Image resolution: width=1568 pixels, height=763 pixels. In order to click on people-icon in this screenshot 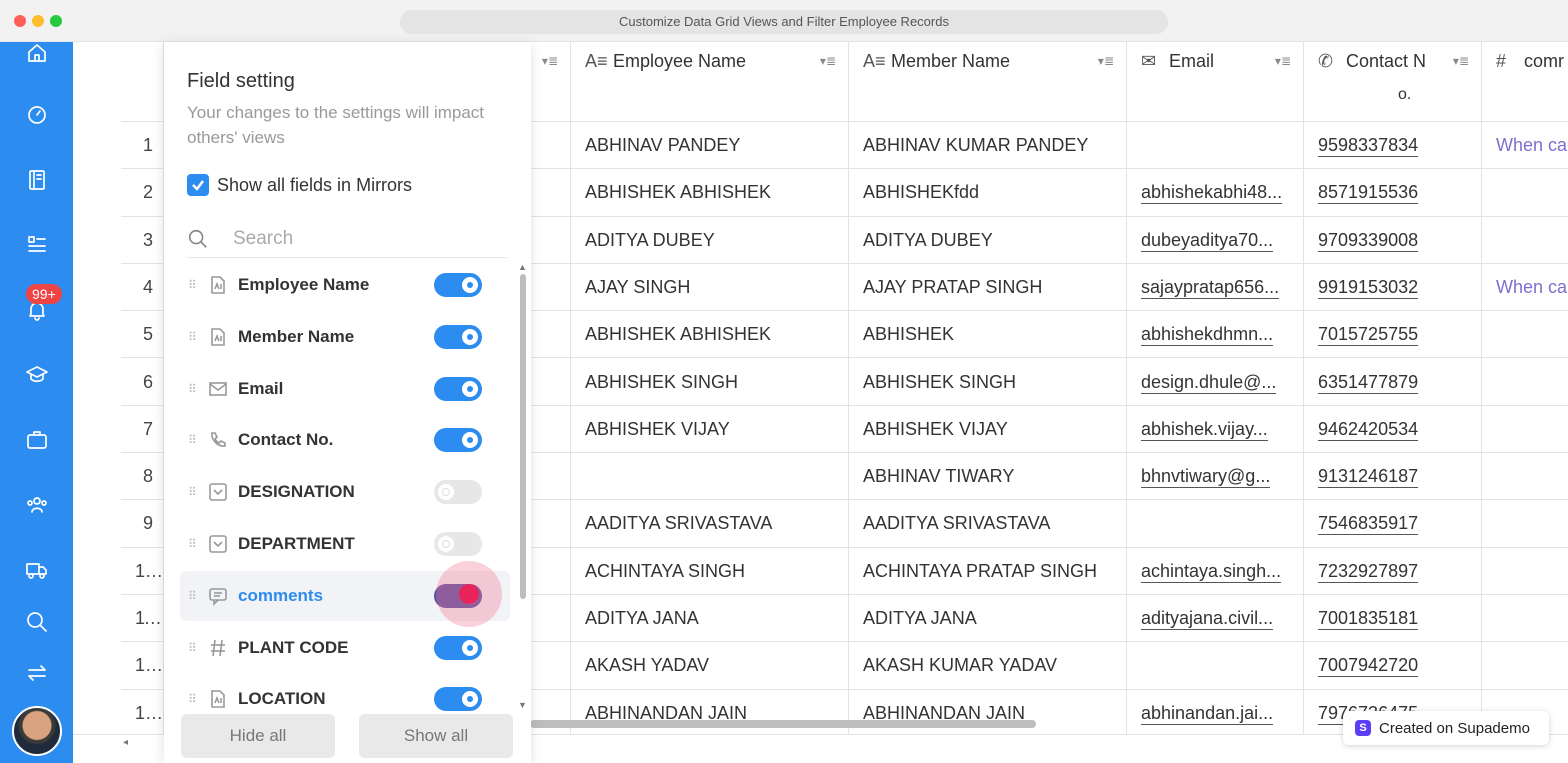, I will do `click(37, 505)`.